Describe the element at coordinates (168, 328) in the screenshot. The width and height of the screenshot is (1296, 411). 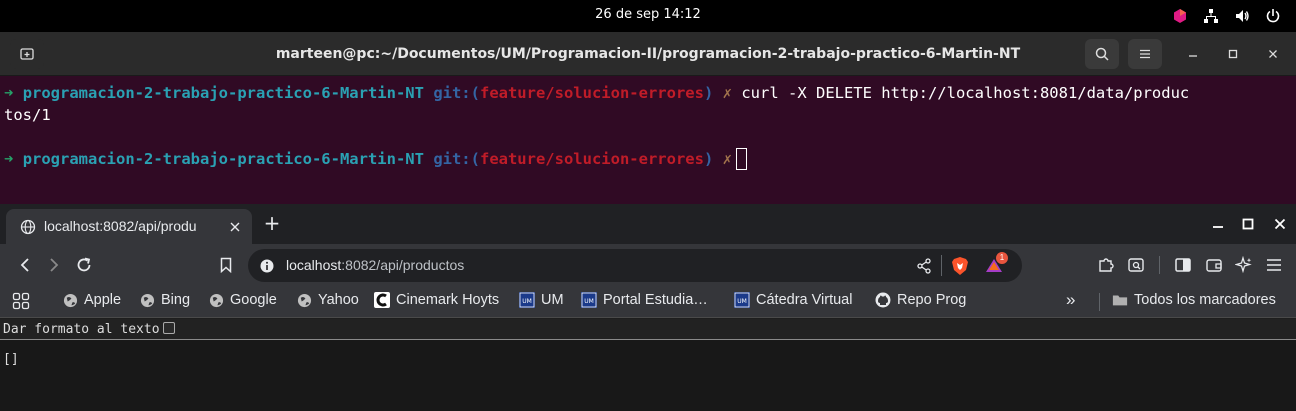
I see `pretty-print-checkbox` at that location.